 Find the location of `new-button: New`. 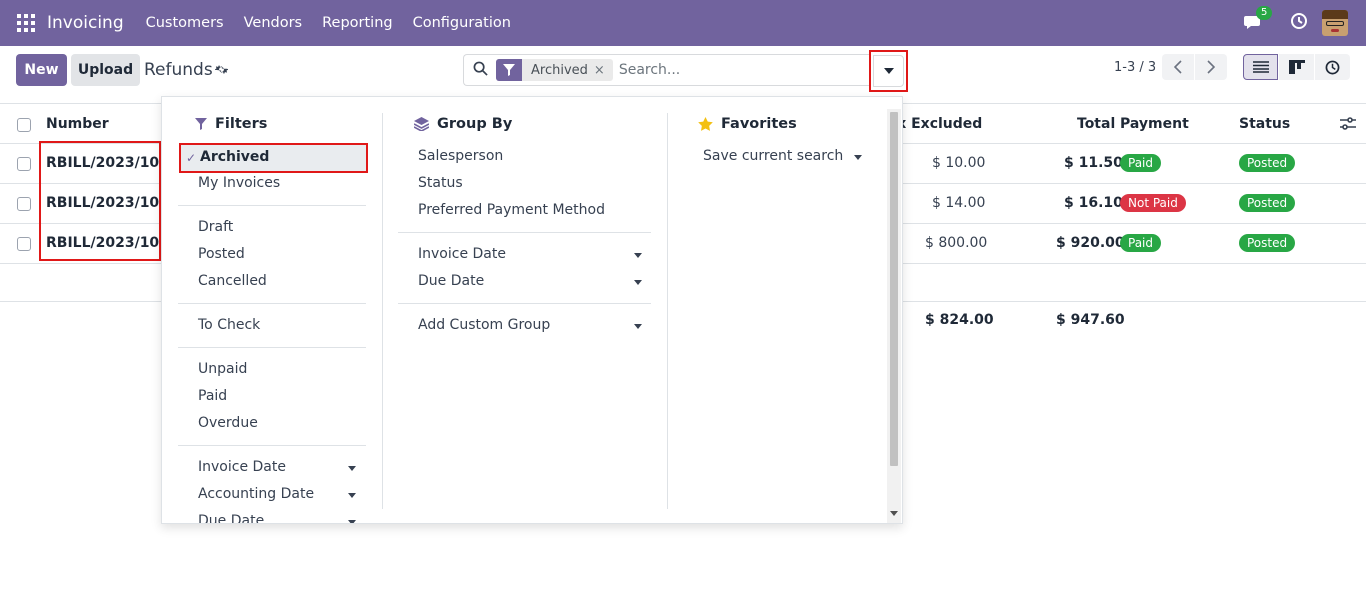

new-button: New is located at coordinates (41, 70).